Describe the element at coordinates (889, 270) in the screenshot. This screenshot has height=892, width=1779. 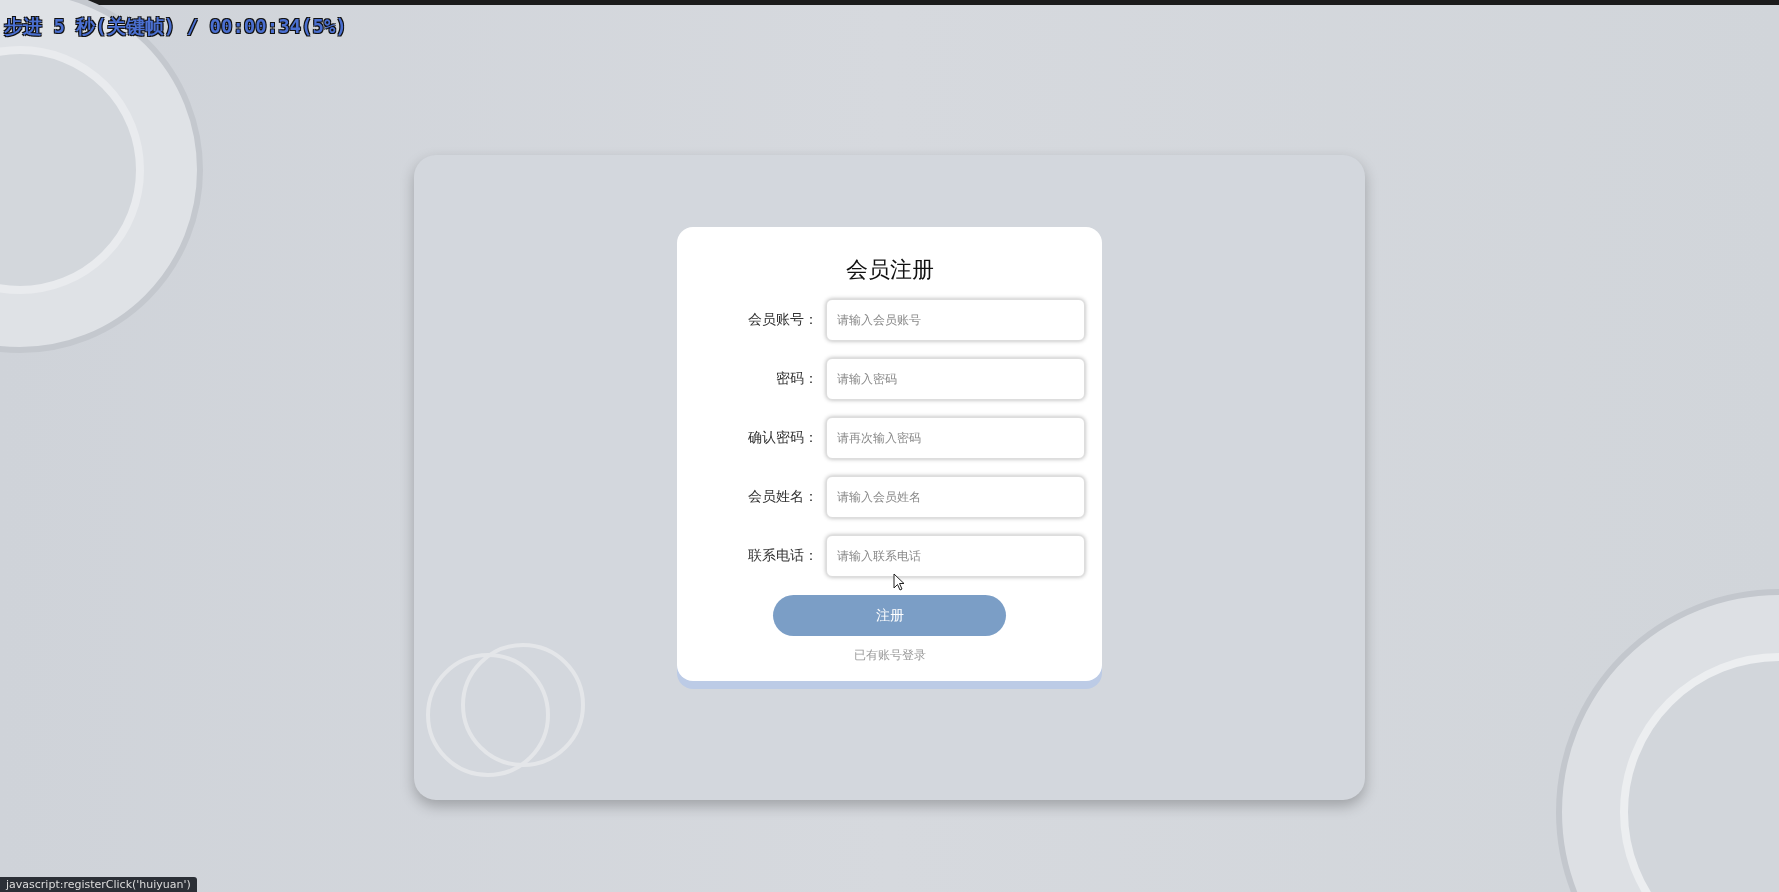
I see `form-title: 会员注册` at that location.